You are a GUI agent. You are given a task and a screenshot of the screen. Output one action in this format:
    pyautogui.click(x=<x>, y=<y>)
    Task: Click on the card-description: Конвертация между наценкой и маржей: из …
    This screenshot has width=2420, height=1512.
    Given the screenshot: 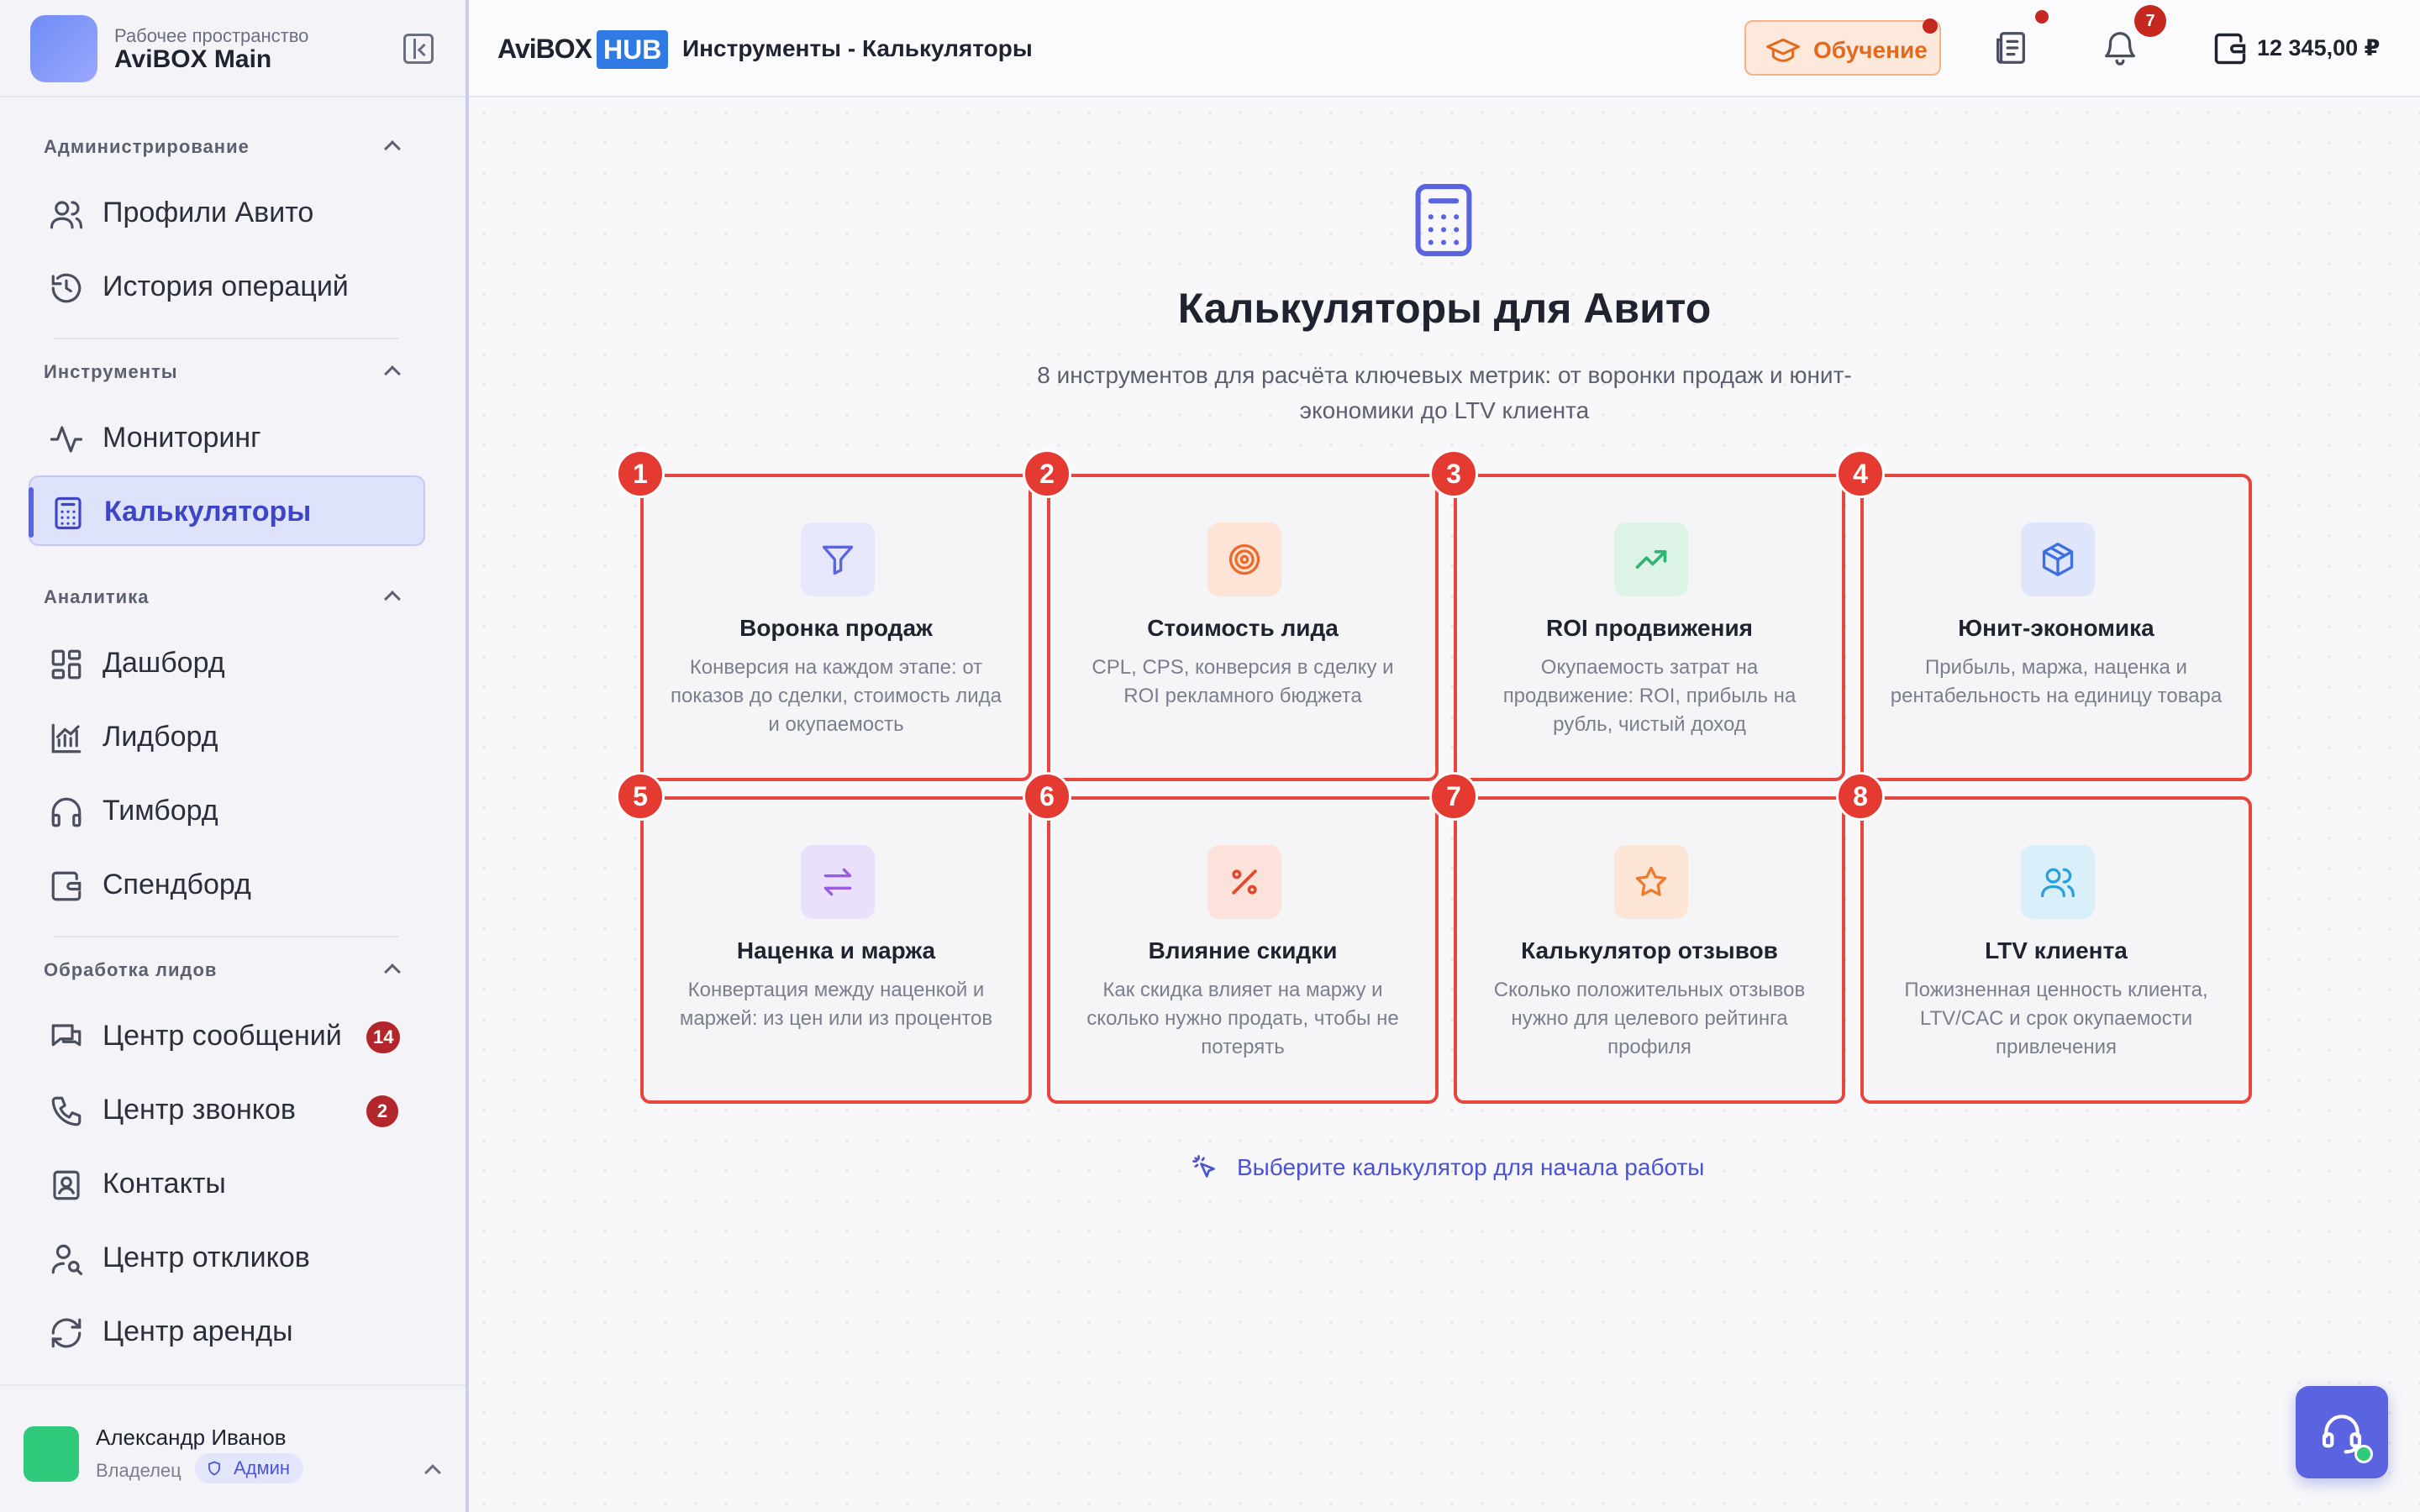 What is the action you would take?
    pyautogui.click(x=836, y=1004)
    